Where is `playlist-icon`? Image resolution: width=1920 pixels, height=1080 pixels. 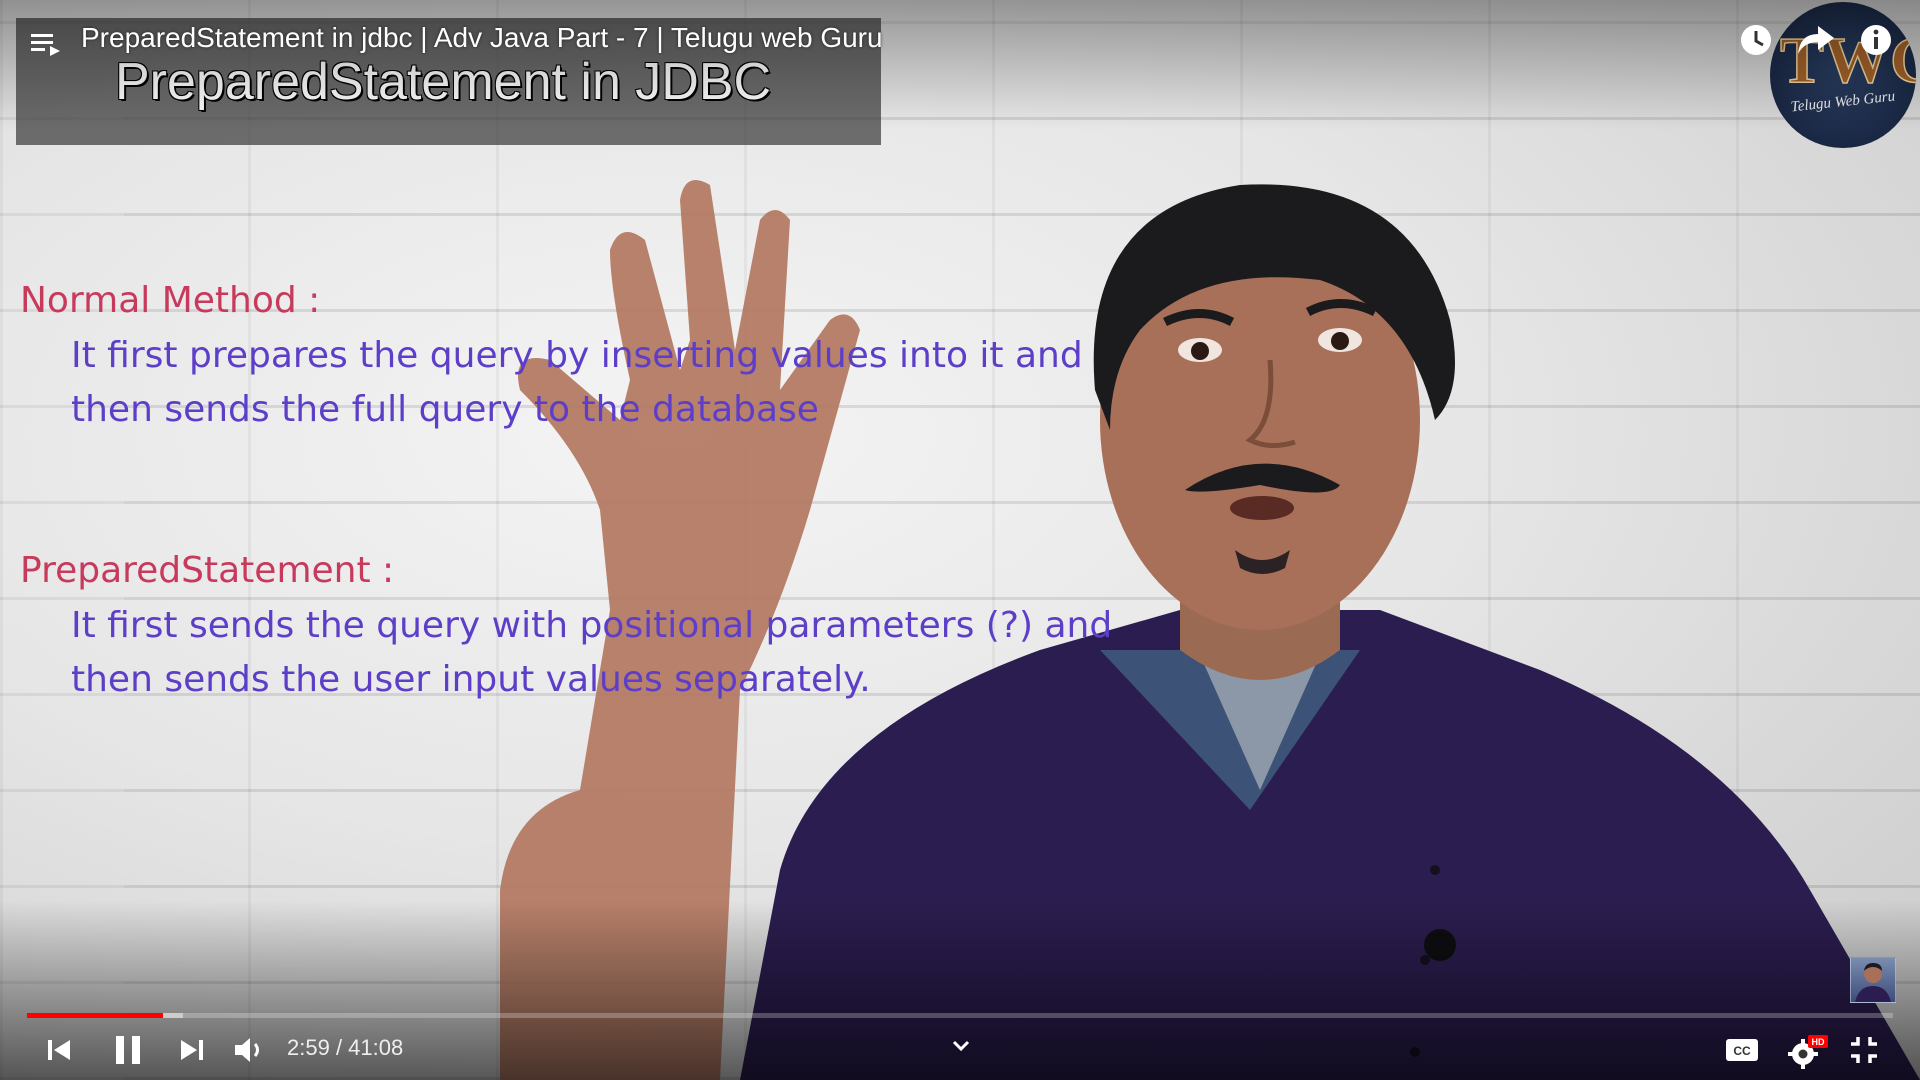
playlist-icon is located at coordinates (46, 44).